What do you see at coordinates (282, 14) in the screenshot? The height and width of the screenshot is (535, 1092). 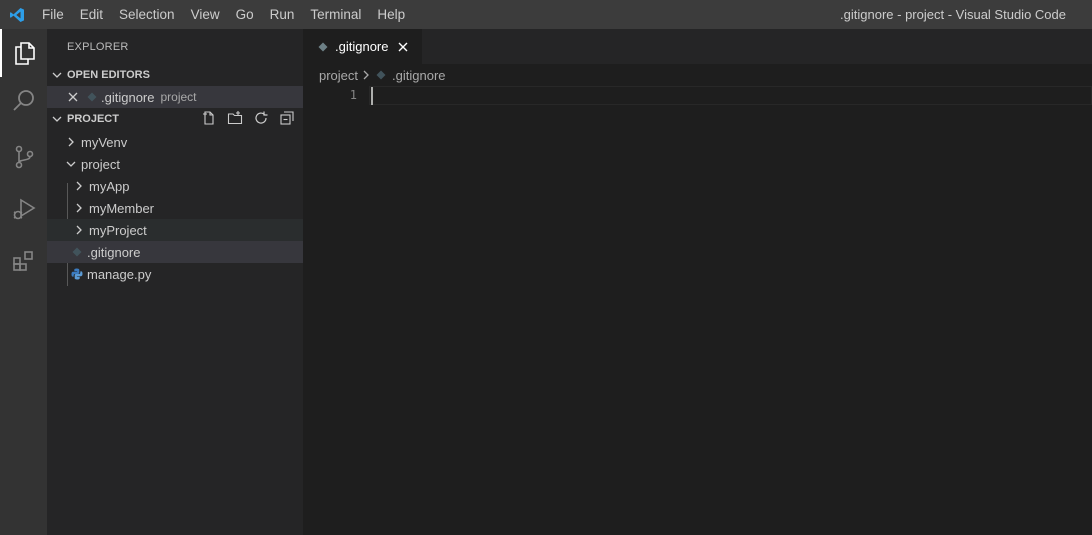 I see `menu-run: Run` at bounding box center [282, 14].